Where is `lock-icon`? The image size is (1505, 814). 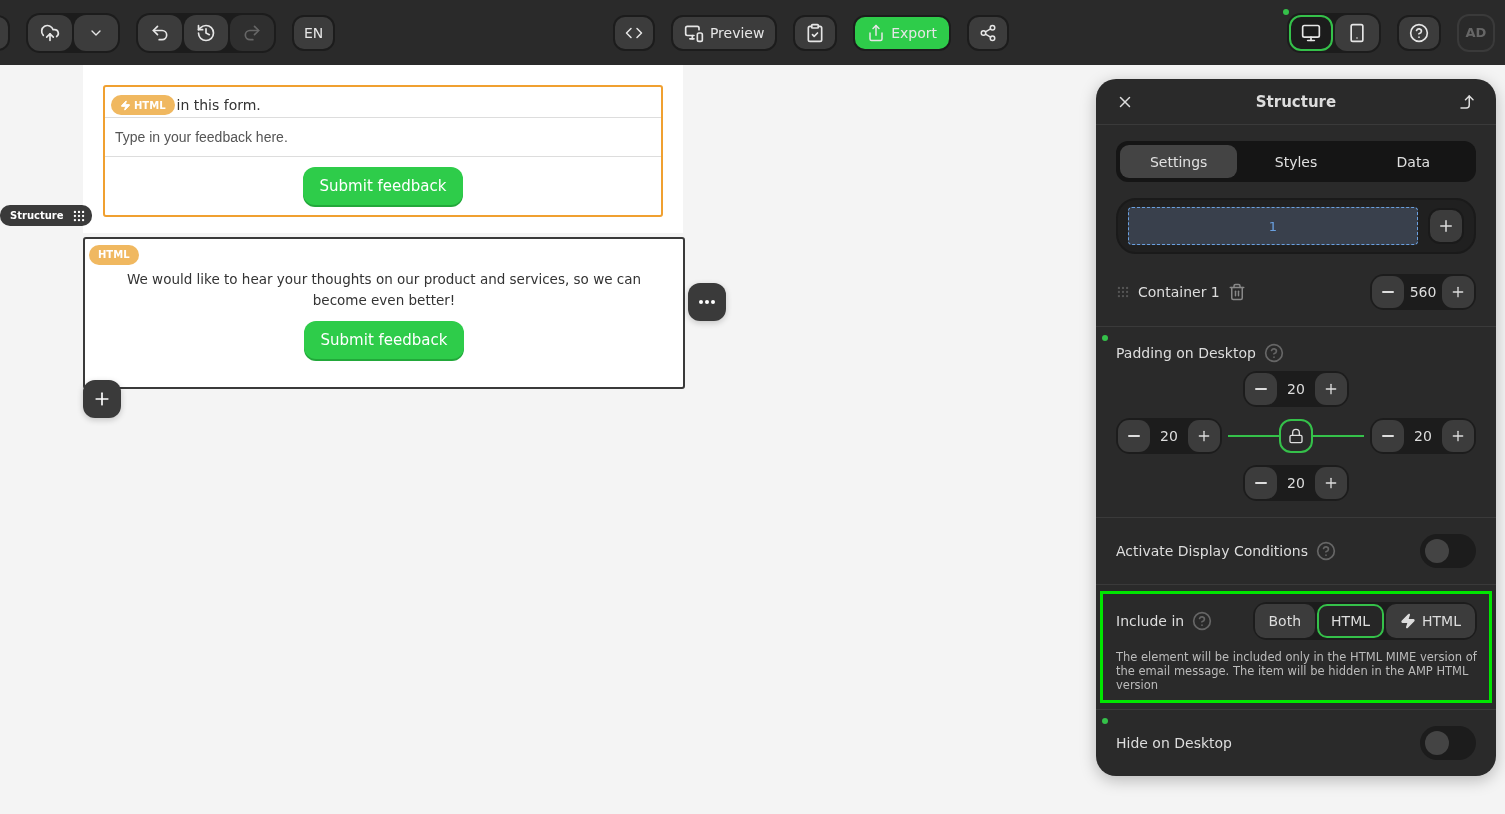 lock-icon is located at coordinates (1296, 436).